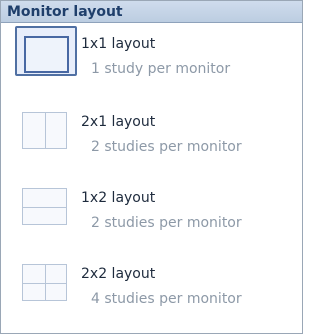 This screenshot has height=334, width=320. I want to click on layout-subtitle: 1 study per monitor, so click(161, 69).